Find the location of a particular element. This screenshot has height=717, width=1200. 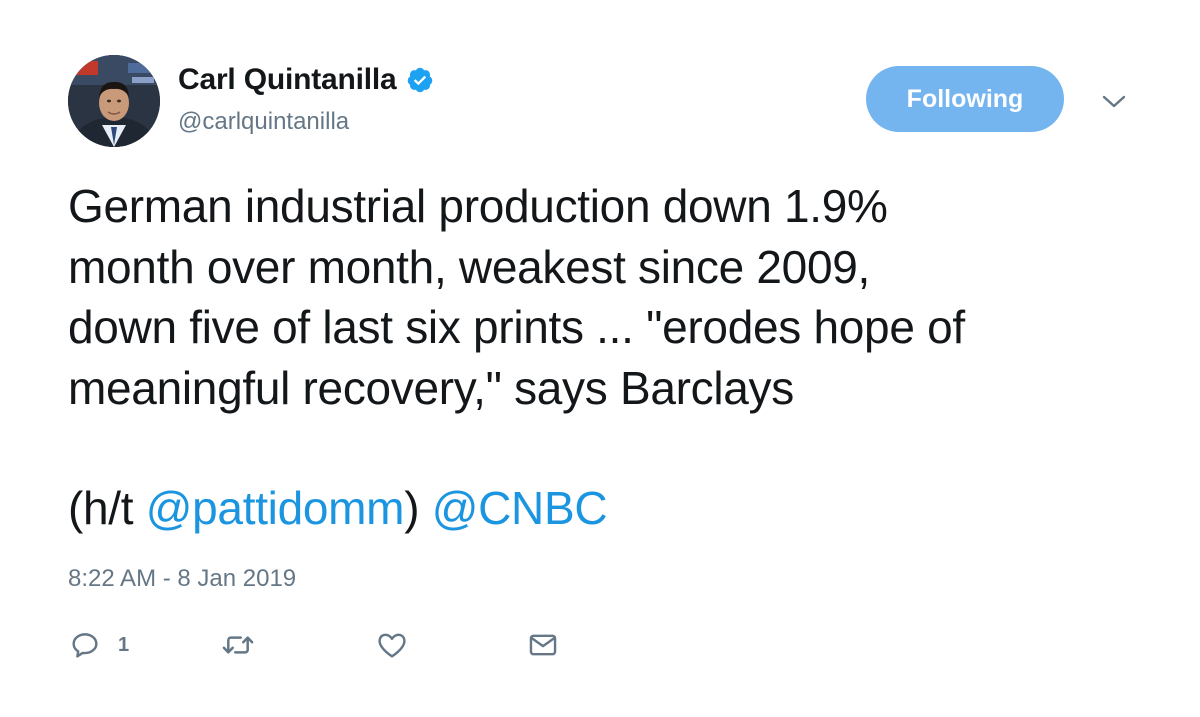

display-name: Carl Quintanilla is located at coordinates (287, 80).